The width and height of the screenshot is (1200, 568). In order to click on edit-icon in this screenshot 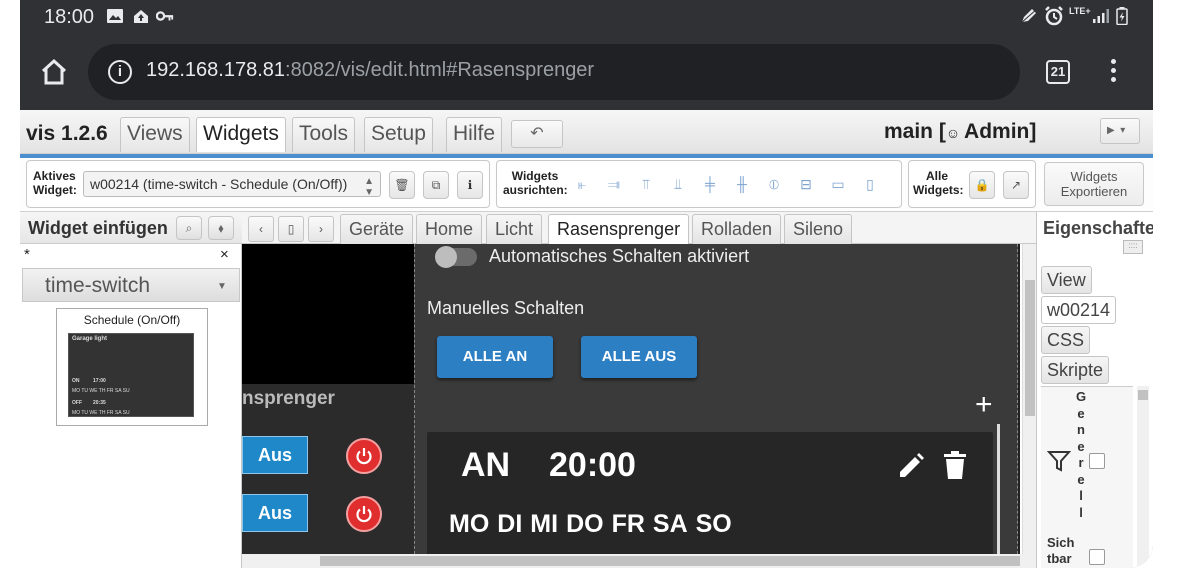, I will do `click(911, 466)`.